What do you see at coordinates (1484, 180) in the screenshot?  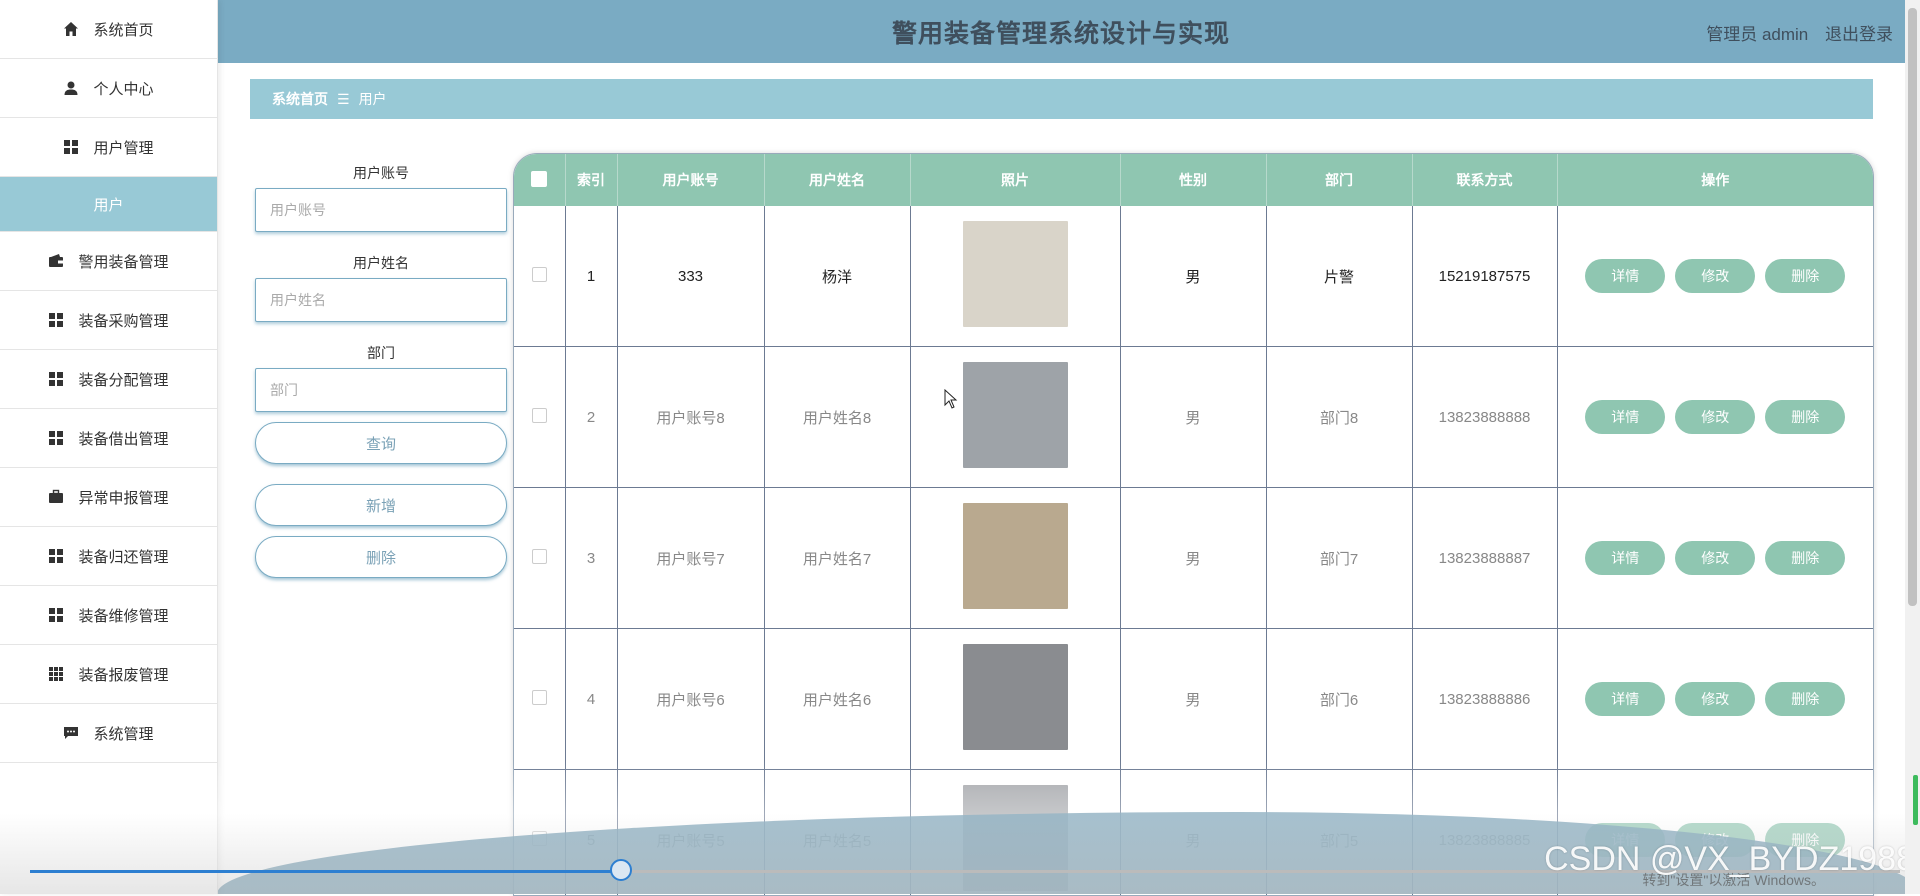 I see `column-header: 联系方式` at bounding box center [1484, 180].